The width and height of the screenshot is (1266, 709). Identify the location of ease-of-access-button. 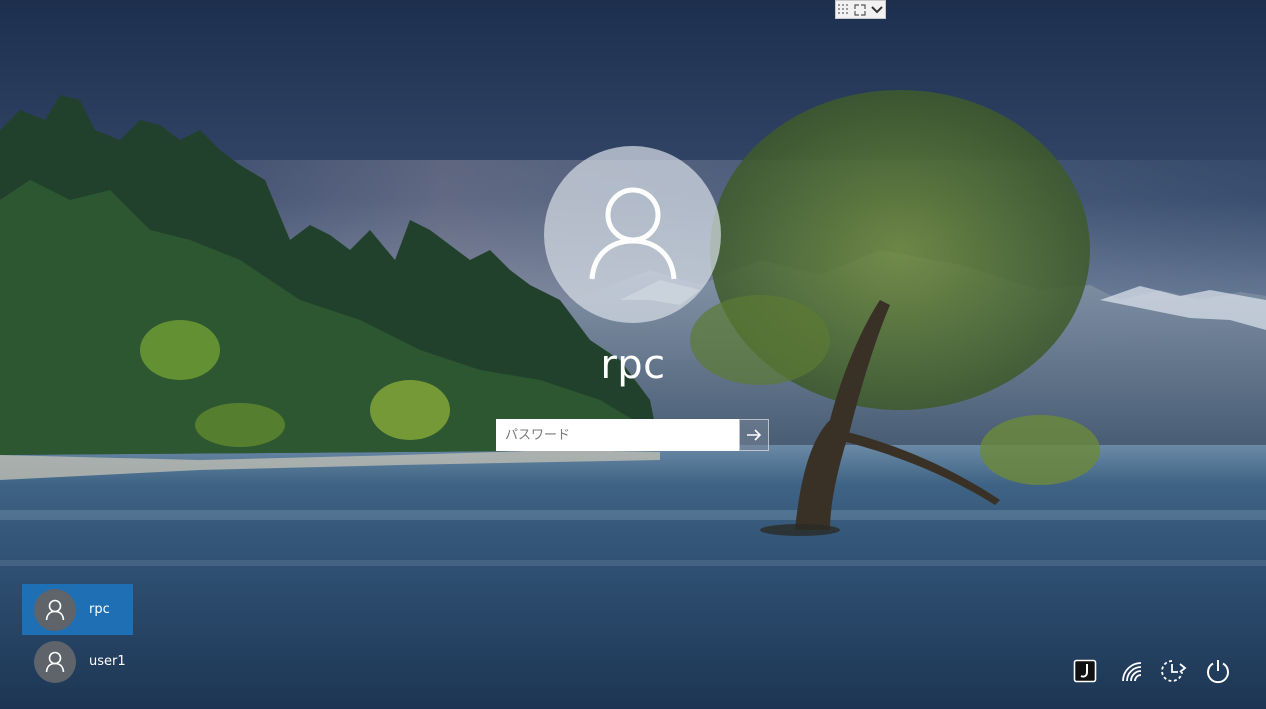
(1085, 671).